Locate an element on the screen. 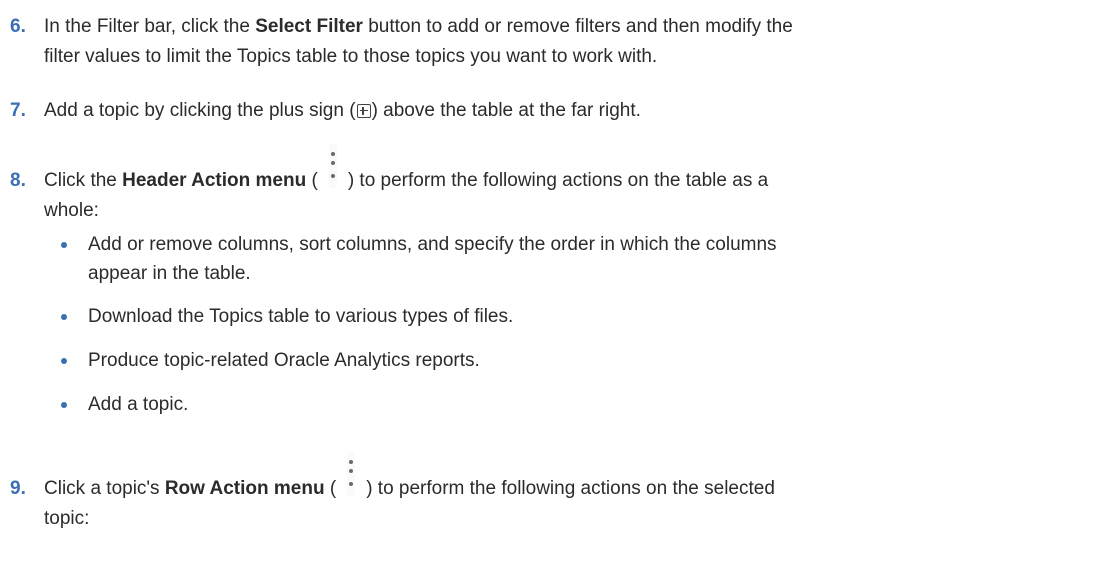 The height and width of the screenshot is (563, 1111). step-text-part: Click the is located at coordinates (83, 180).